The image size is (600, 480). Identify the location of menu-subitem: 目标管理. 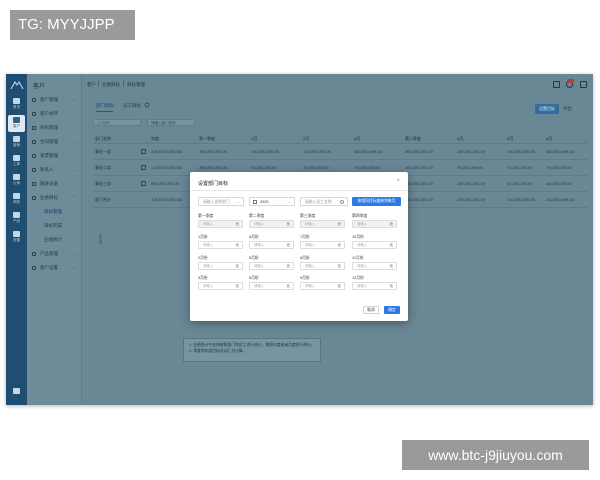
(55, 212).